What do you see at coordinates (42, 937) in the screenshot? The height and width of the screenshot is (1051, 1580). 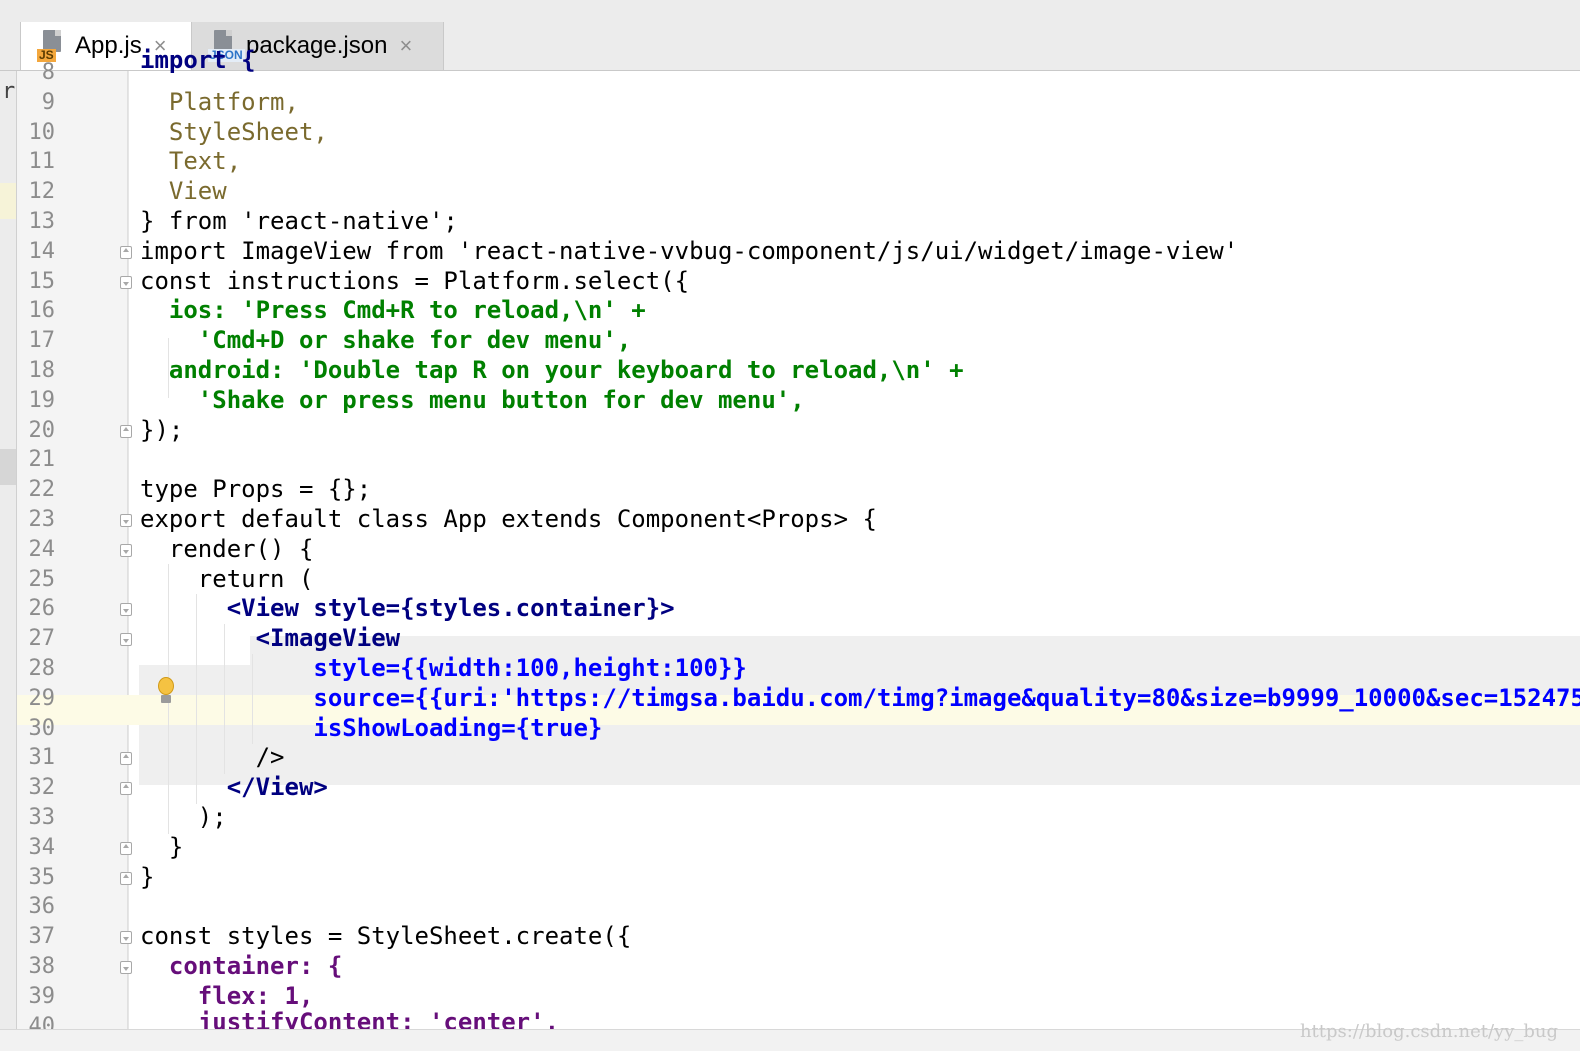 I see `line-number: 37` at bounding box center [42, 937].